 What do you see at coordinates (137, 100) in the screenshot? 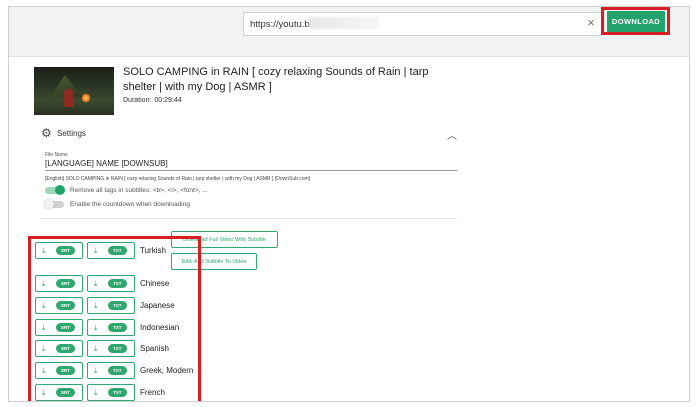
I see `duration-label: Duration:` at bounding box center [137, 100].